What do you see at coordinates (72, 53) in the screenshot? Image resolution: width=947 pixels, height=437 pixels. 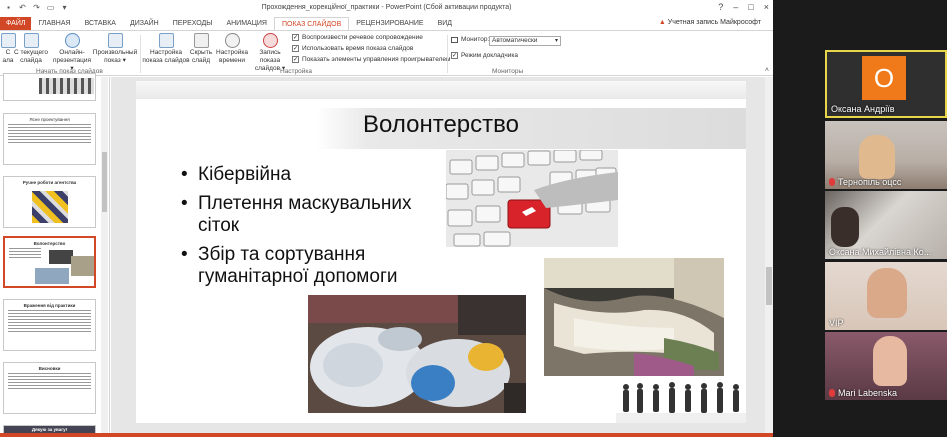 I see `online-present-button: Онлайн- презентация ▾` at bounding box center [72, 53].